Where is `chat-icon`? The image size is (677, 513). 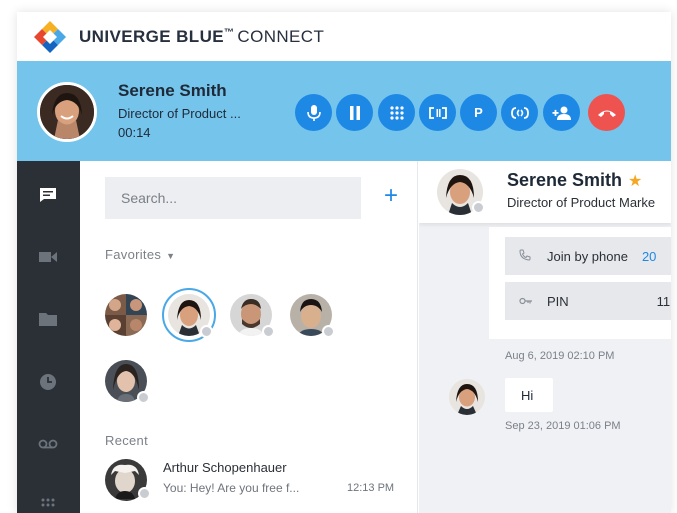 chat-icon is located at coordinates (48, 195).